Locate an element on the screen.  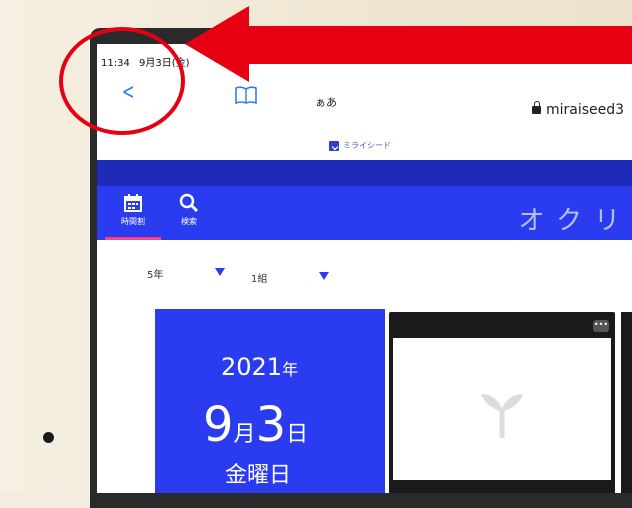
class-card: ••• is located at coordinates (502, 402).